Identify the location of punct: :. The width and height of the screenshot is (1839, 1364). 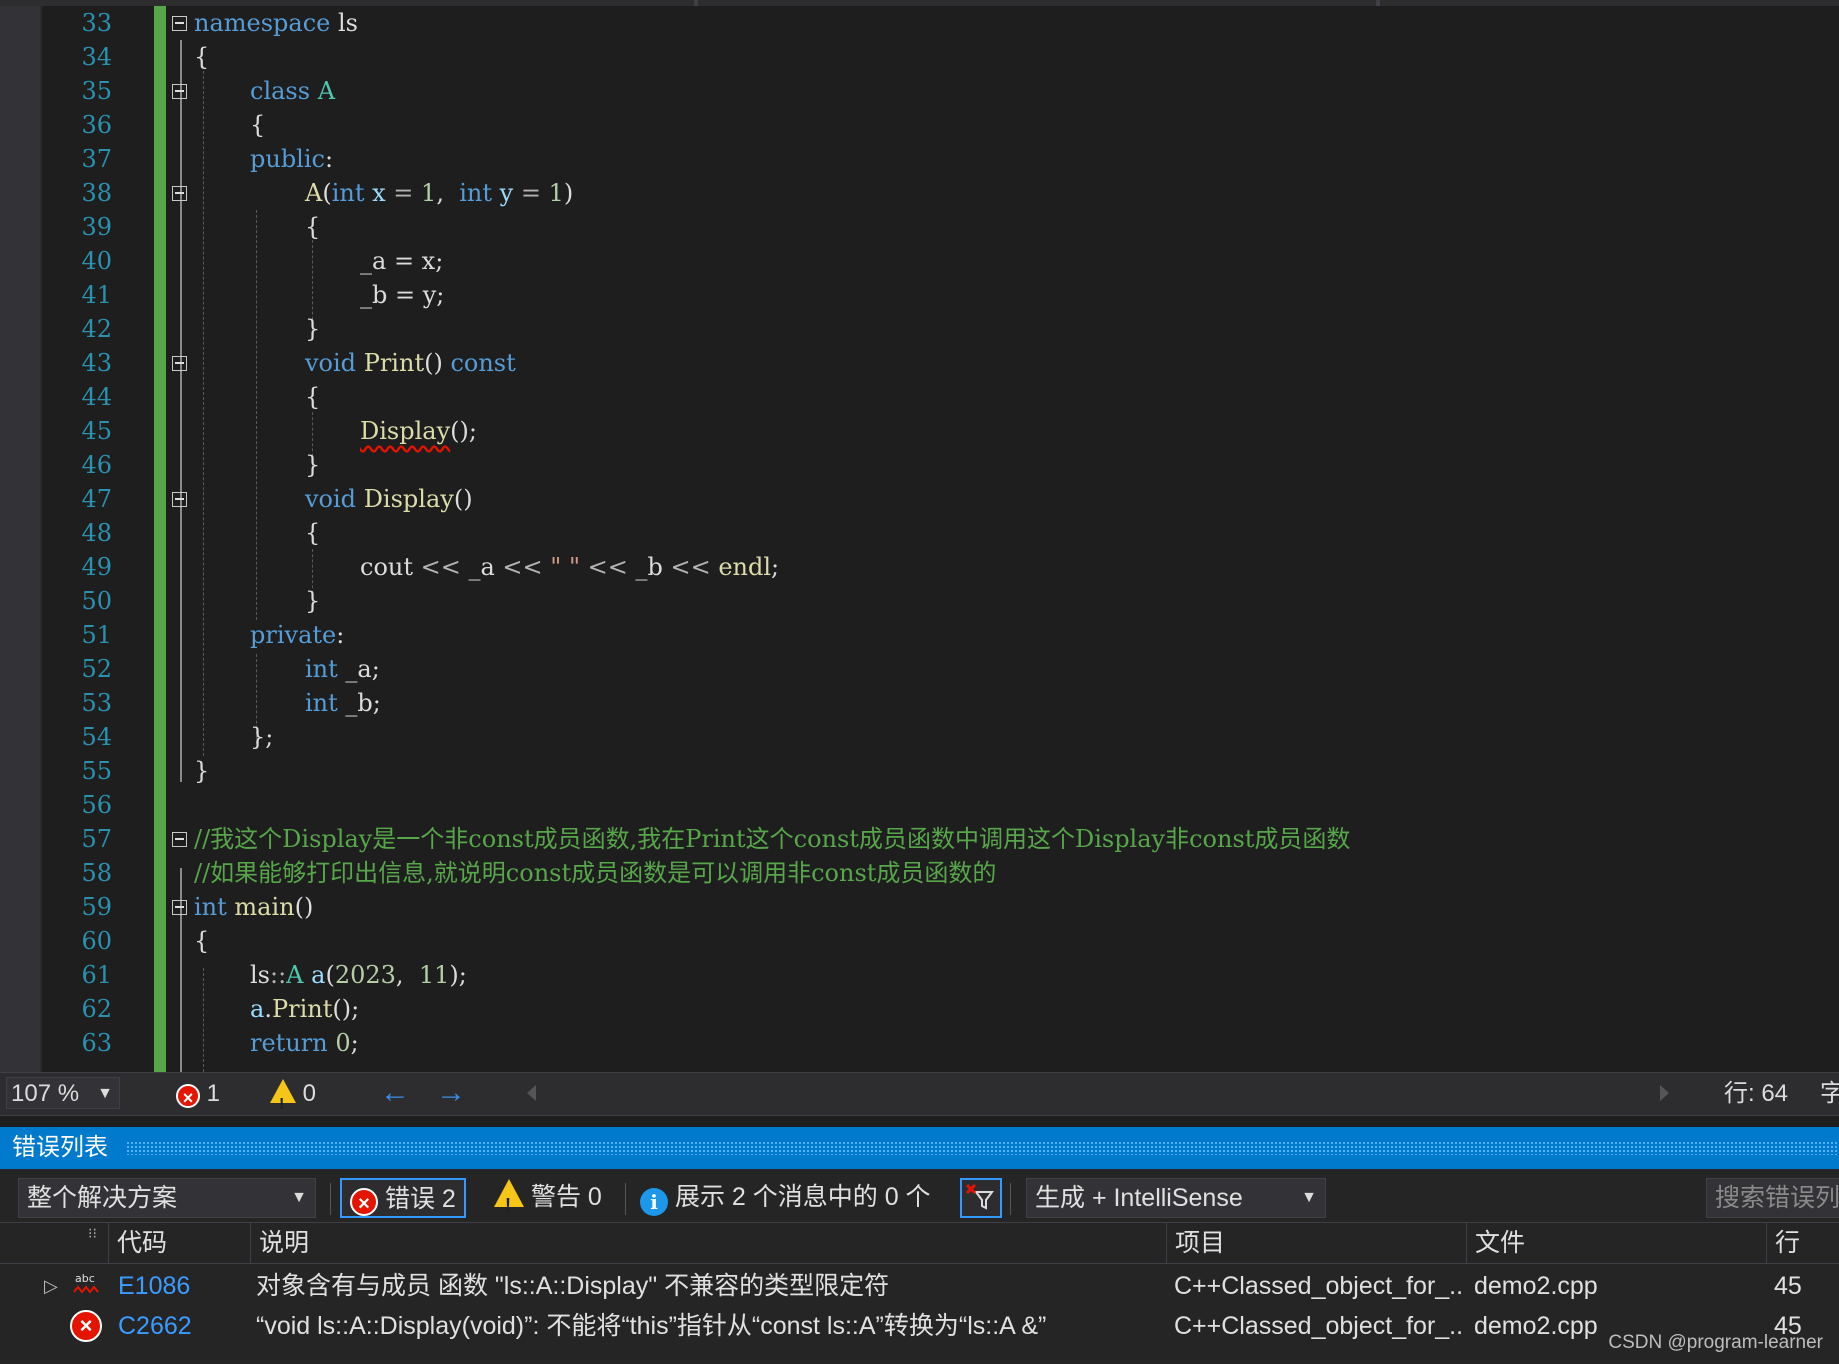
(340, 635).